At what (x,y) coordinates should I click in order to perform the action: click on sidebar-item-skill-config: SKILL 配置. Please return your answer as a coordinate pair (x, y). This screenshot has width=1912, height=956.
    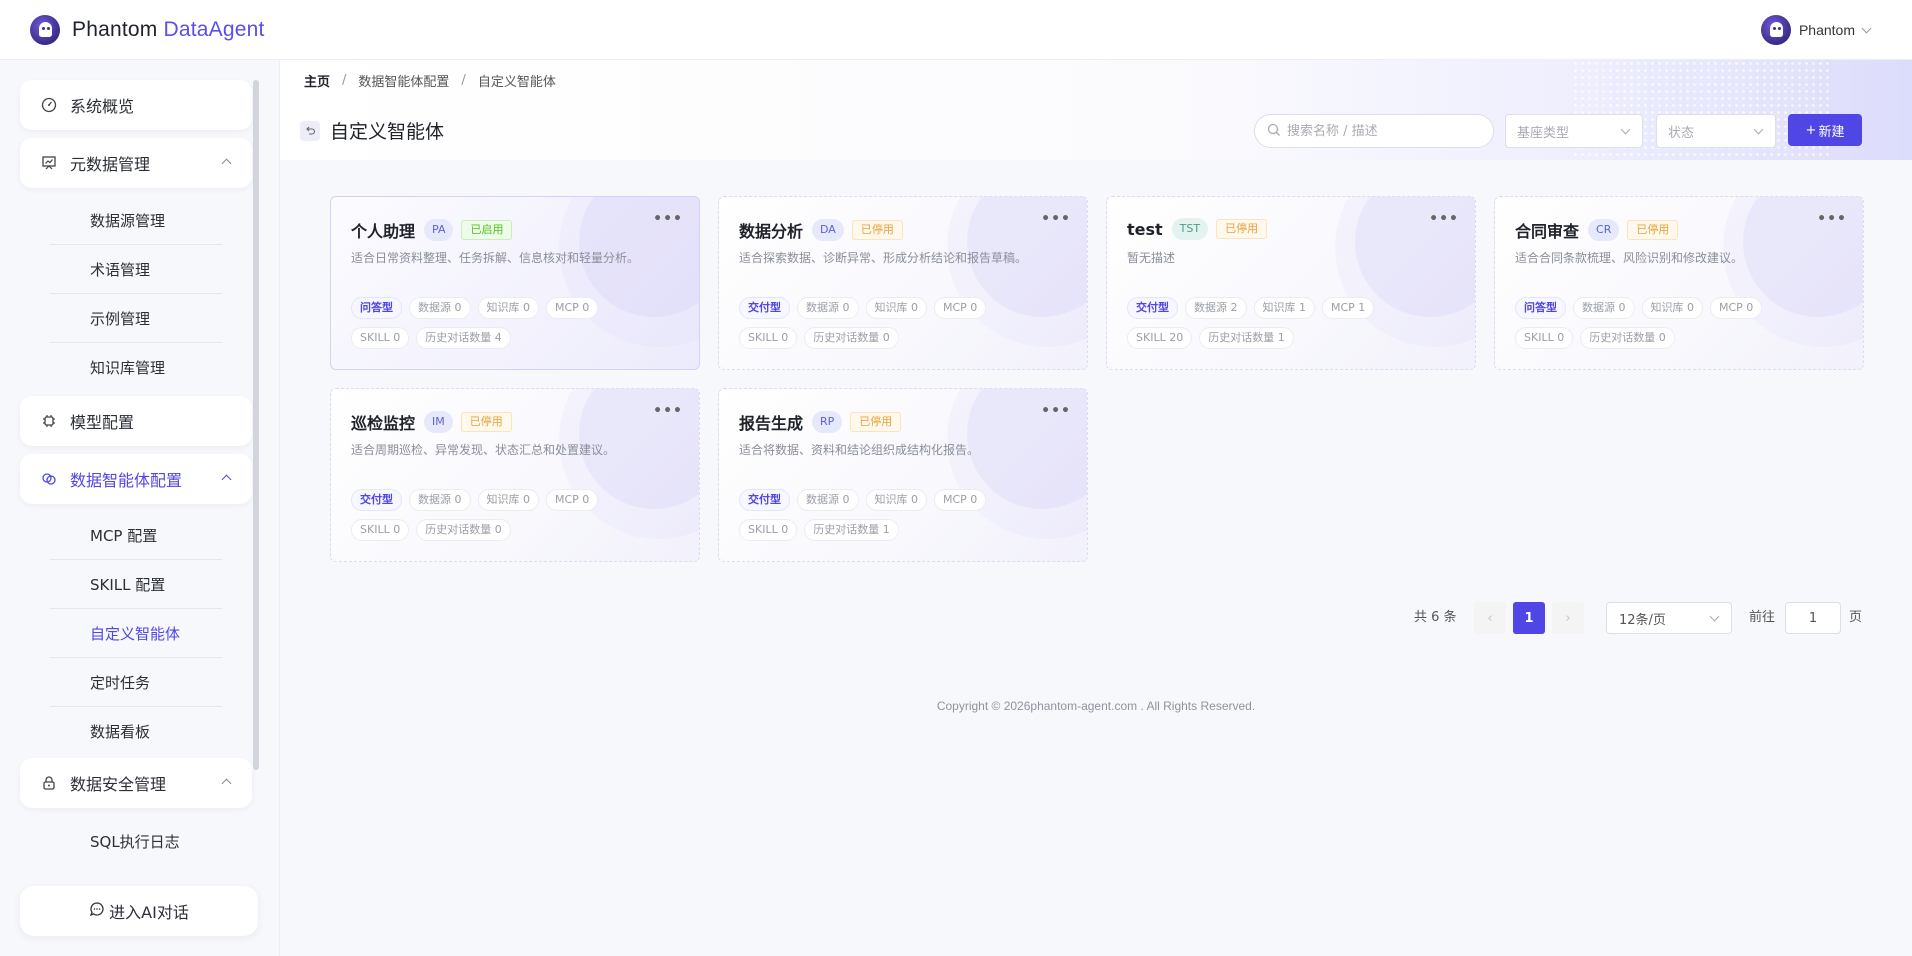
    Looking at the image, I should click on (136, 584).